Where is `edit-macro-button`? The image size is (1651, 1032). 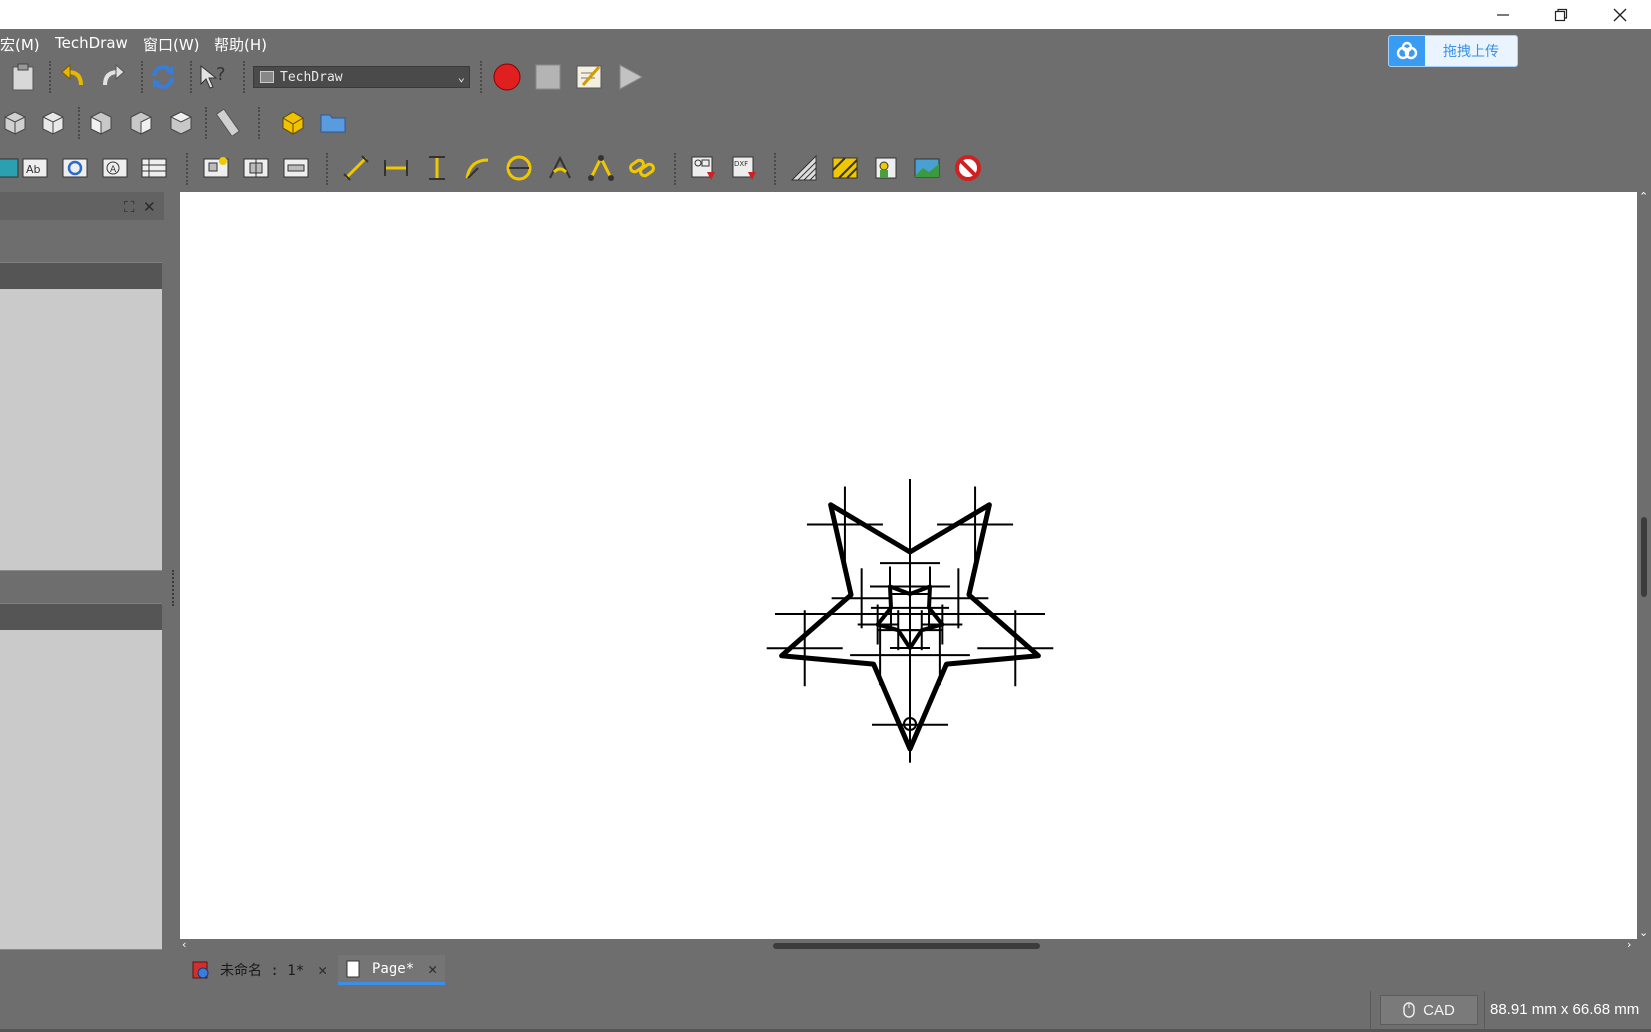
edit-macro-button is located at coordinates (589, 77).